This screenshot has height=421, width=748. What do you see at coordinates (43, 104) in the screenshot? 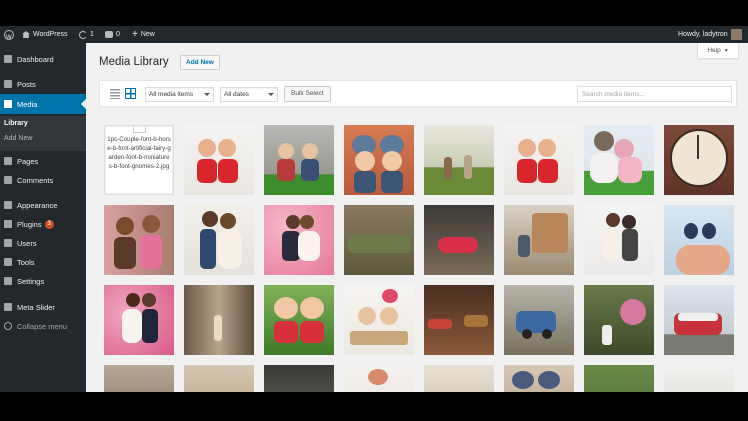
I see `sidebar-item-media: Media` at bounding box center [43, 104].